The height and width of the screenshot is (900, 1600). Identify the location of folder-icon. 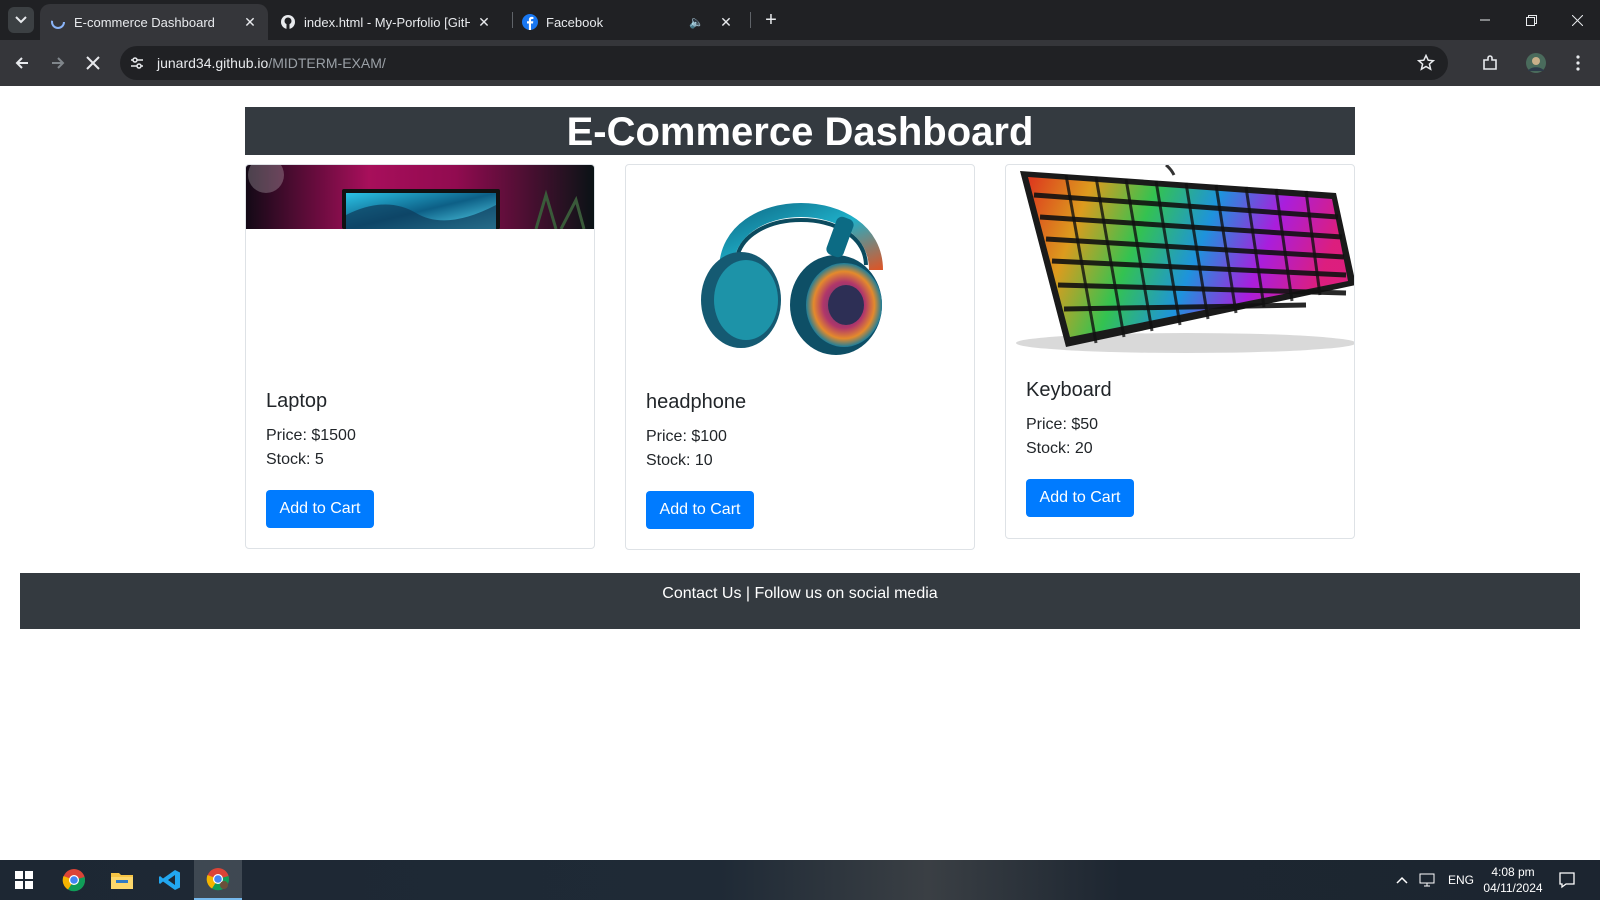
(122, 881).